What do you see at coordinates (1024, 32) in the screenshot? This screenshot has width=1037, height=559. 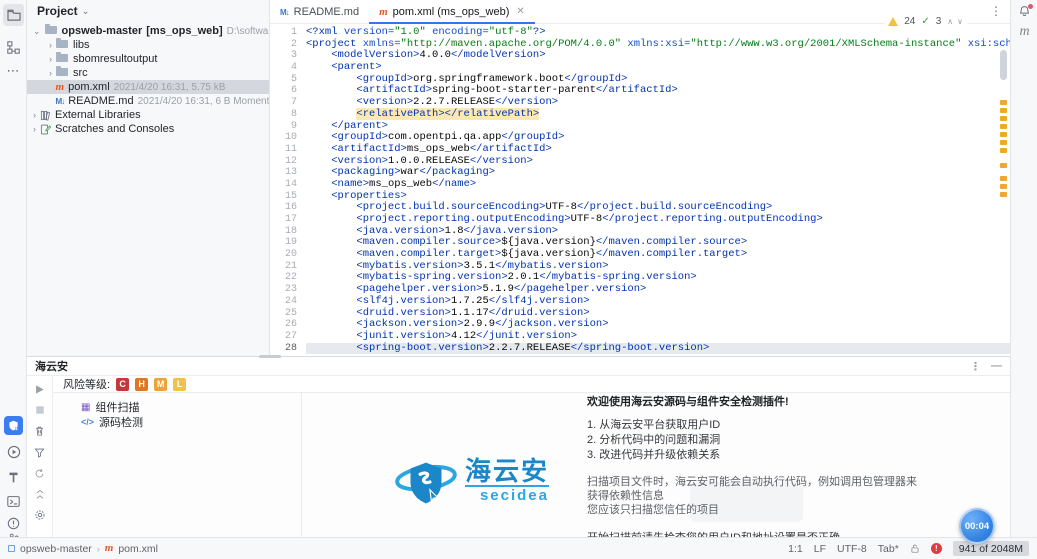 I see `maven-tool-window-button: m` at bounding box center [1024, 32].